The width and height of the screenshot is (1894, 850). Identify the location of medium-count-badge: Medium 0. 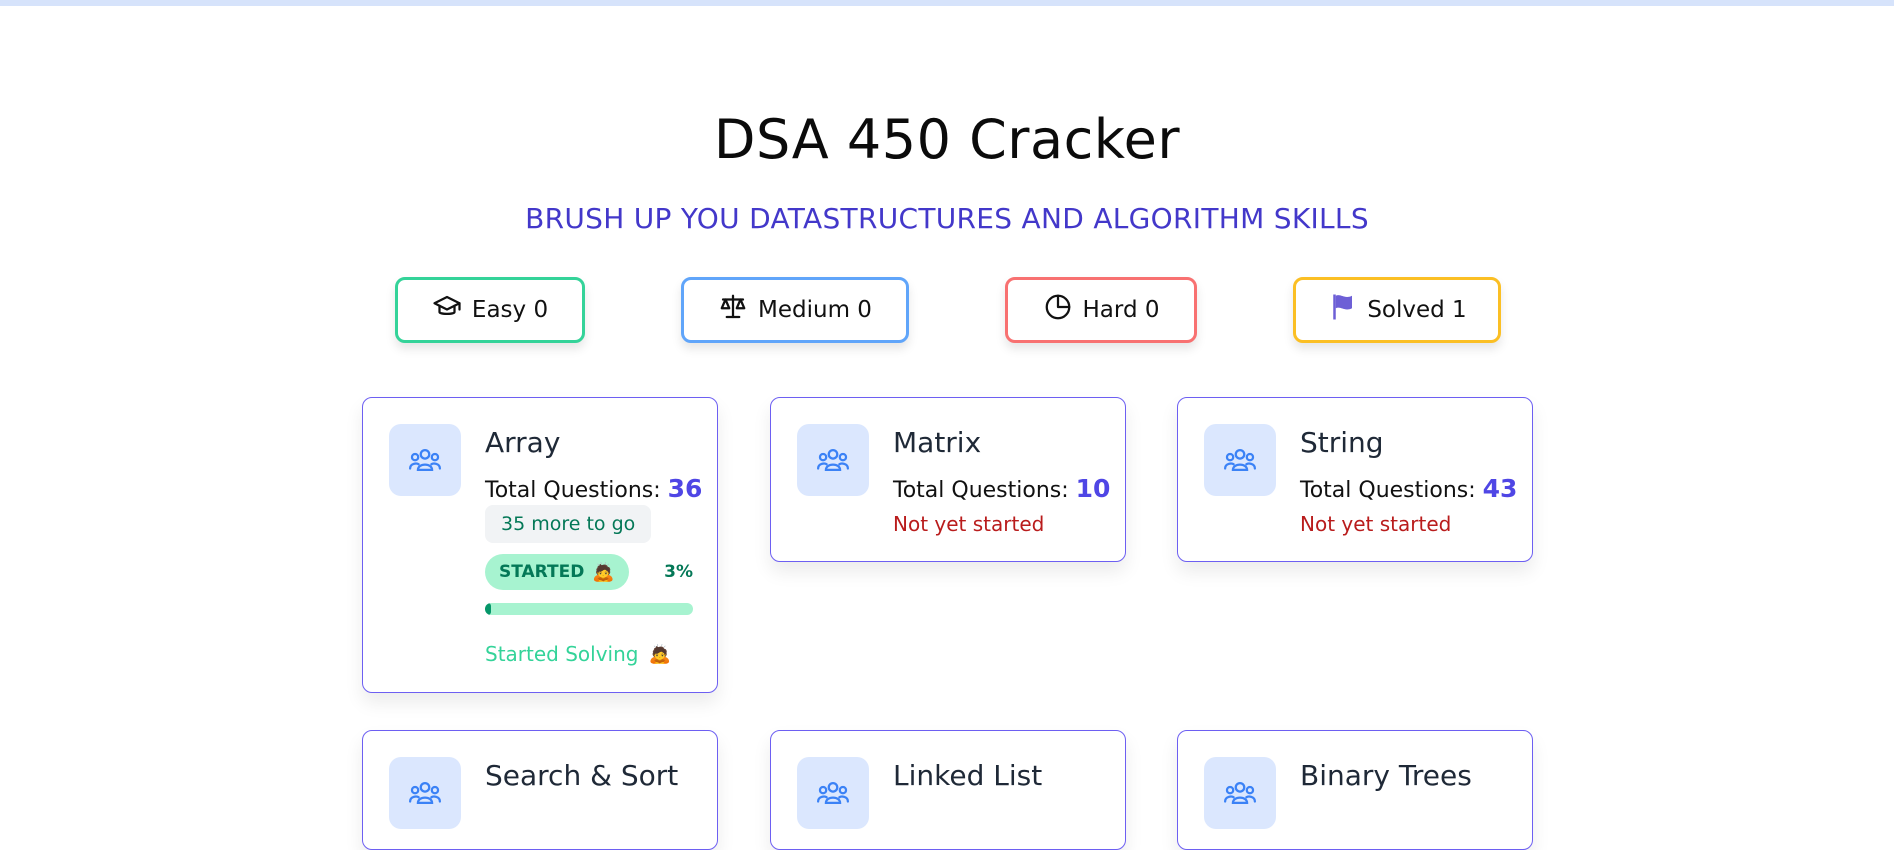
(795, 310).